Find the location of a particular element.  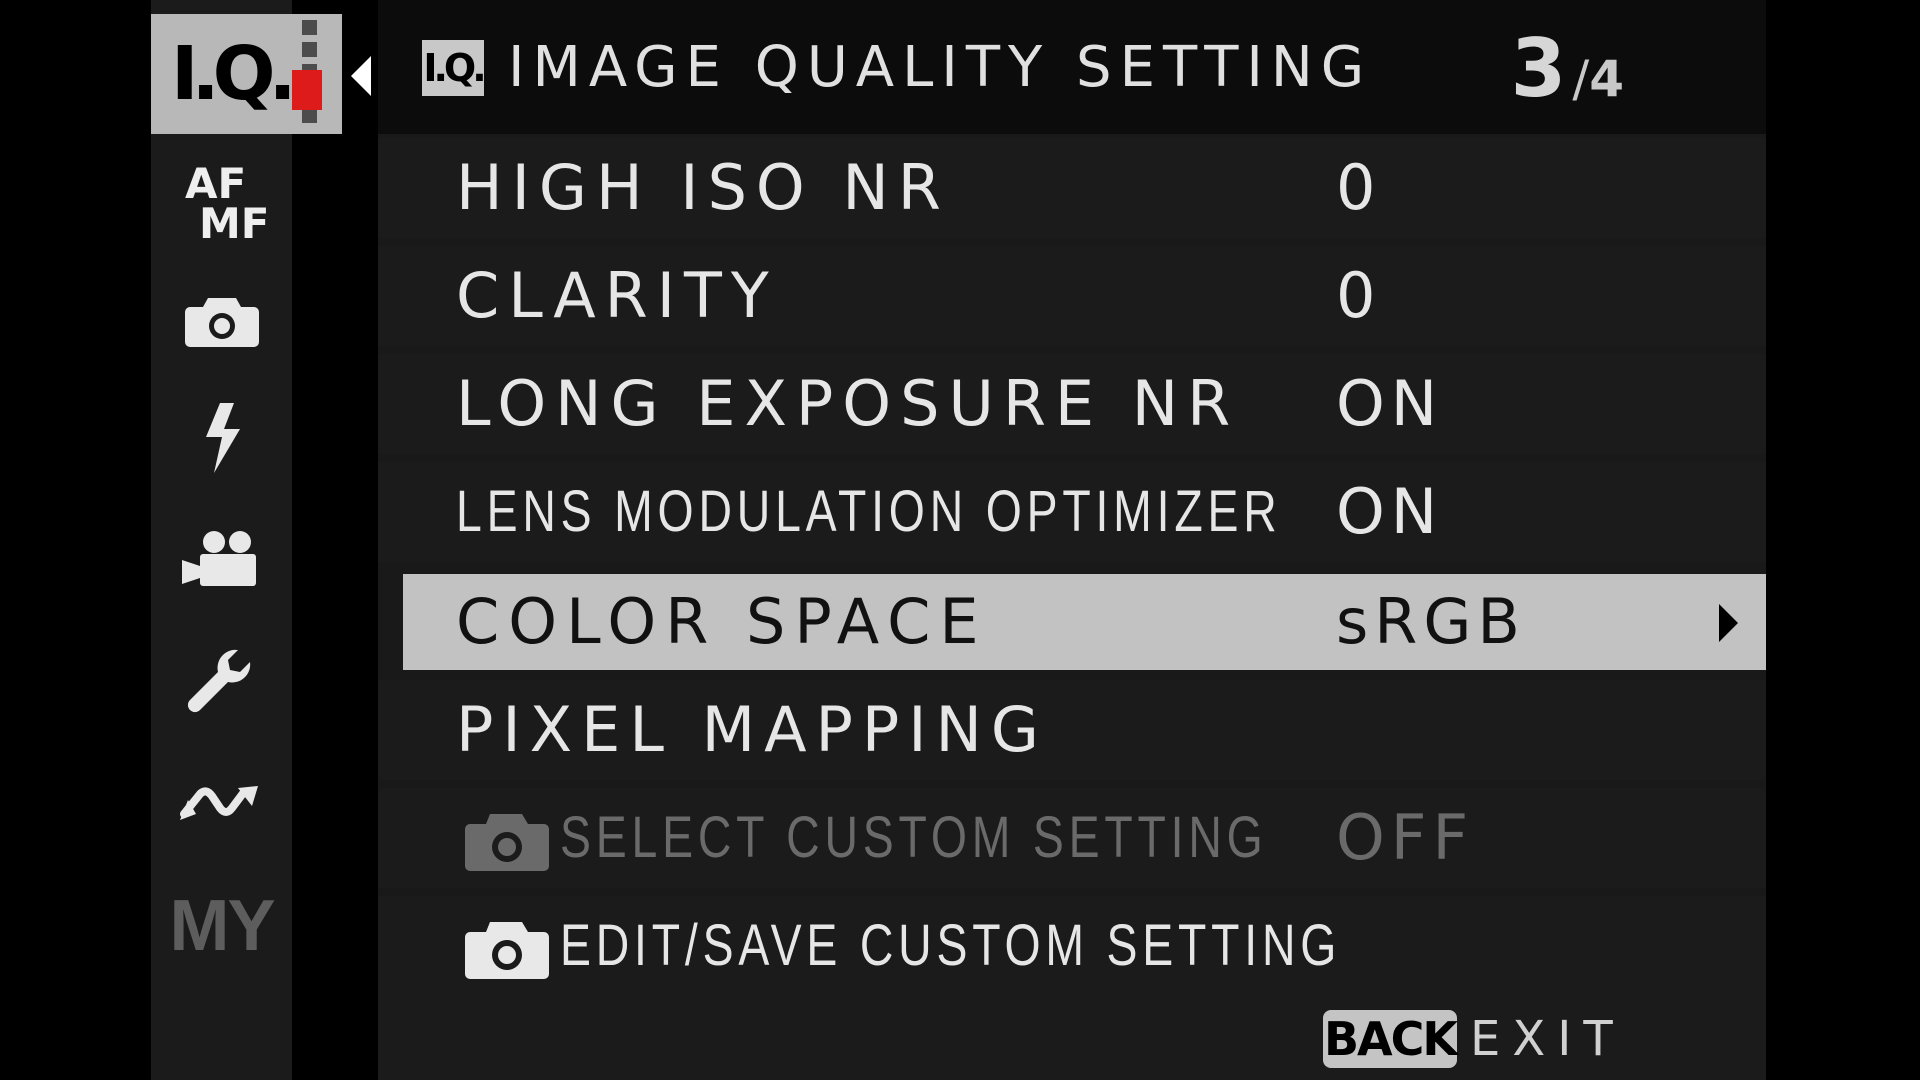

menu-item-select-custom-setting: SELECT CUSTOM SETTING OFF is located at coordinates (1072, 838).